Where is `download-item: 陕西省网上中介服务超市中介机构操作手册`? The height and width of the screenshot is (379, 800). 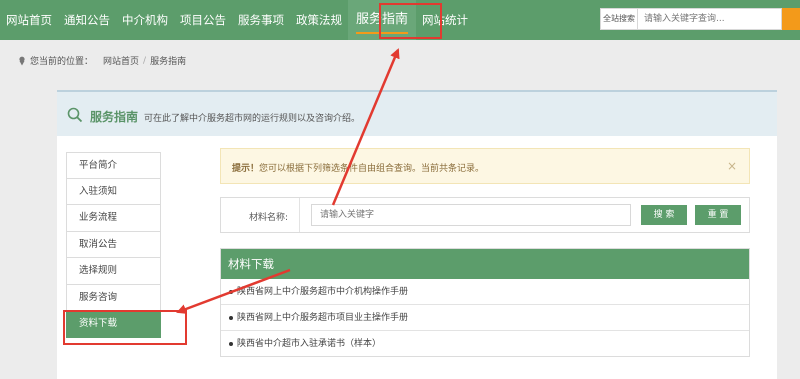 download-item: 陕西省网上中介服务超市中介机构操作手册 is located at coordinates (485, 292).